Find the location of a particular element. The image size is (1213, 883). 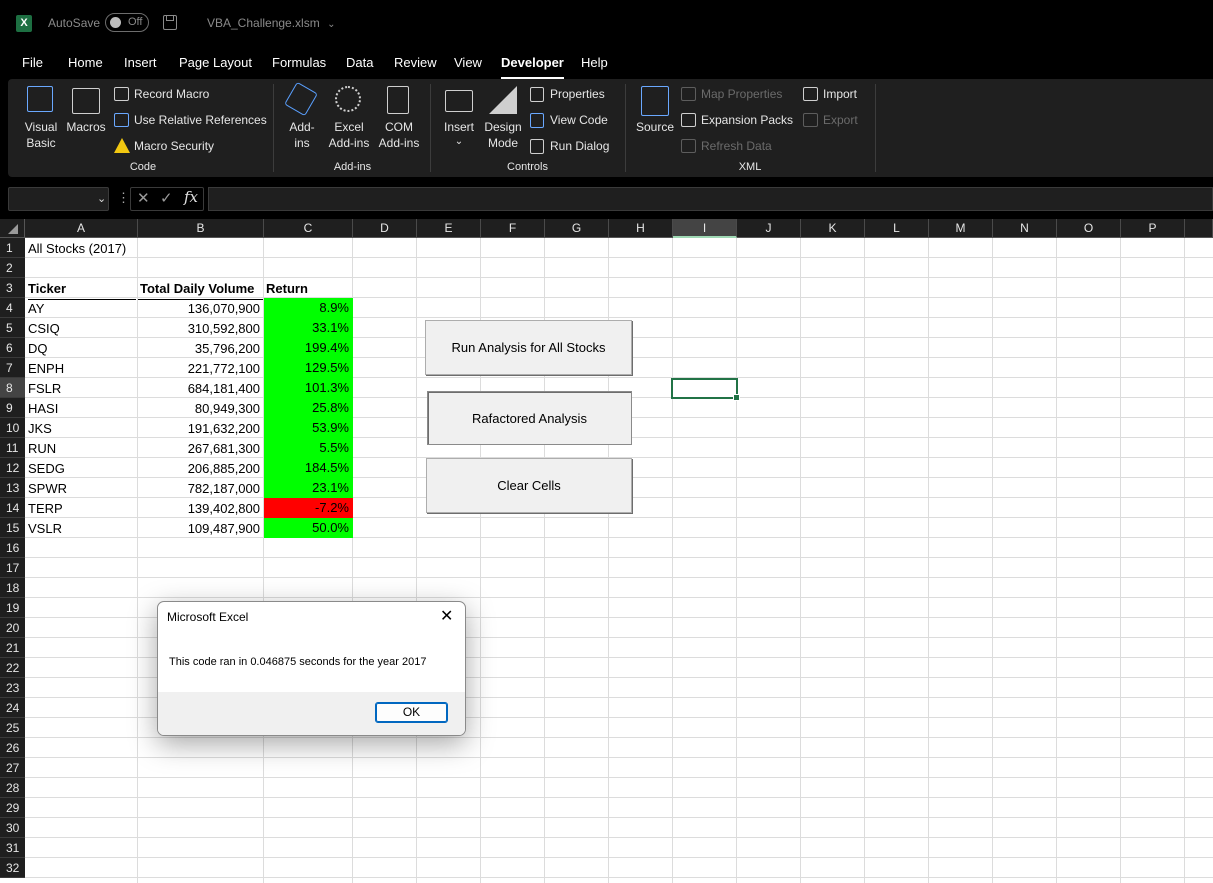

import-button: Import is located at coordinates (838, 95).